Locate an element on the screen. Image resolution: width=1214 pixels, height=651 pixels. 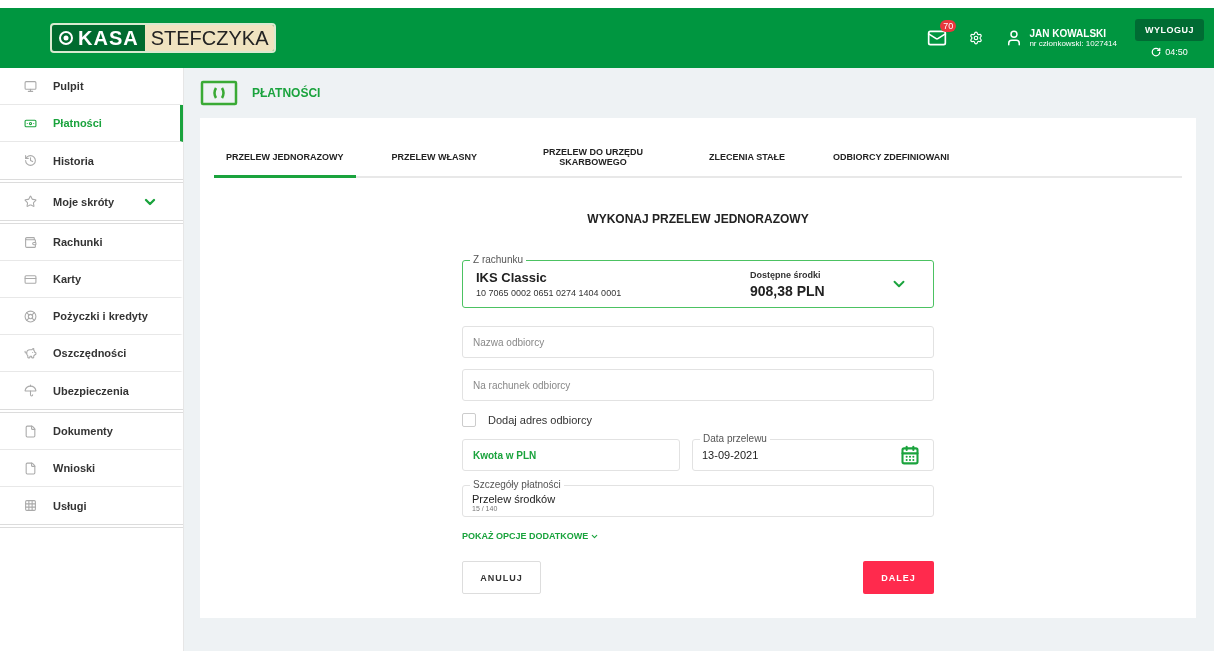
sidebar-item: Dokumenty is located at coordinates (91, 431).